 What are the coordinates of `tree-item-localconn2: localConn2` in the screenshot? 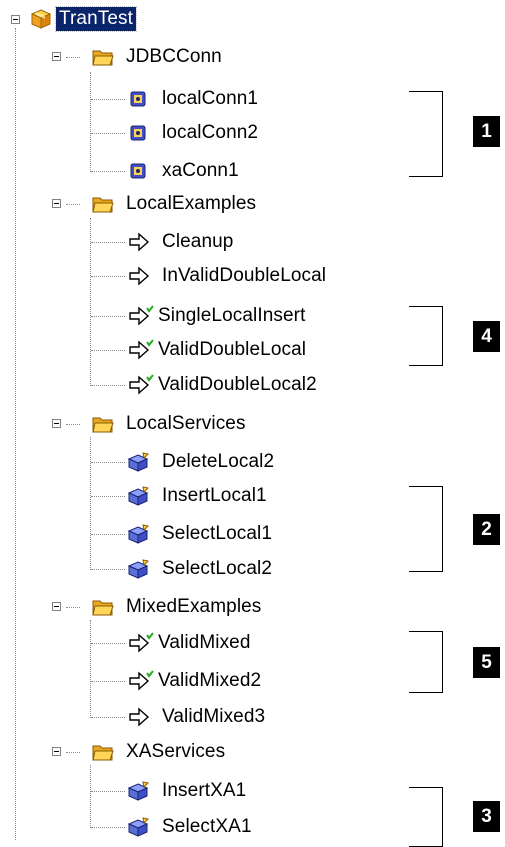 It's located at (193, 133).